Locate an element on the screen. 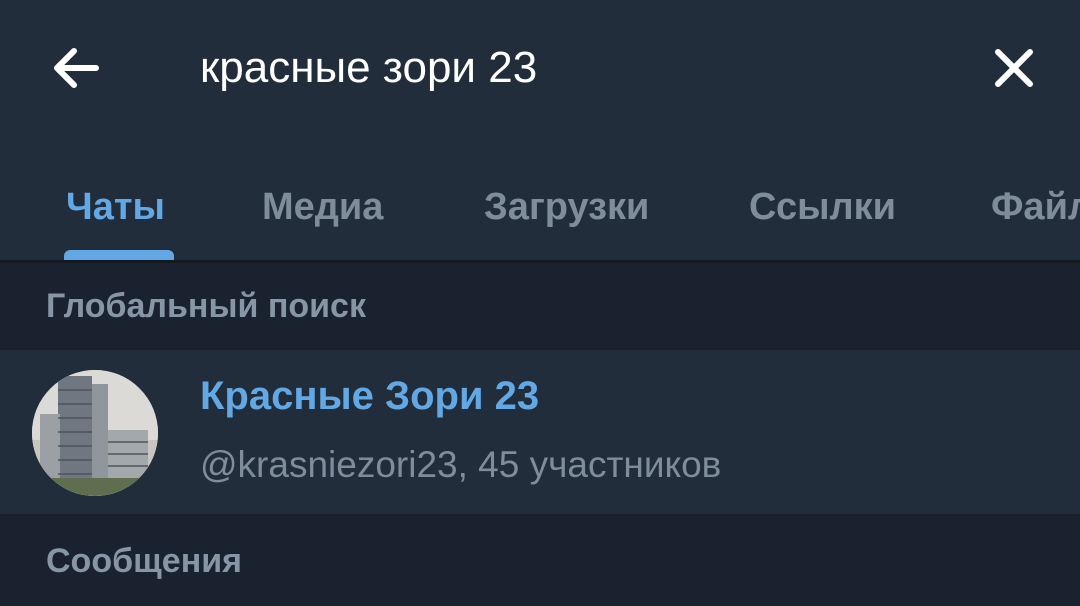 This screenshot has height=606, width=1080. chat-subtitle: @krasniezori23, 45 участников is located at coordinates (461, 464).